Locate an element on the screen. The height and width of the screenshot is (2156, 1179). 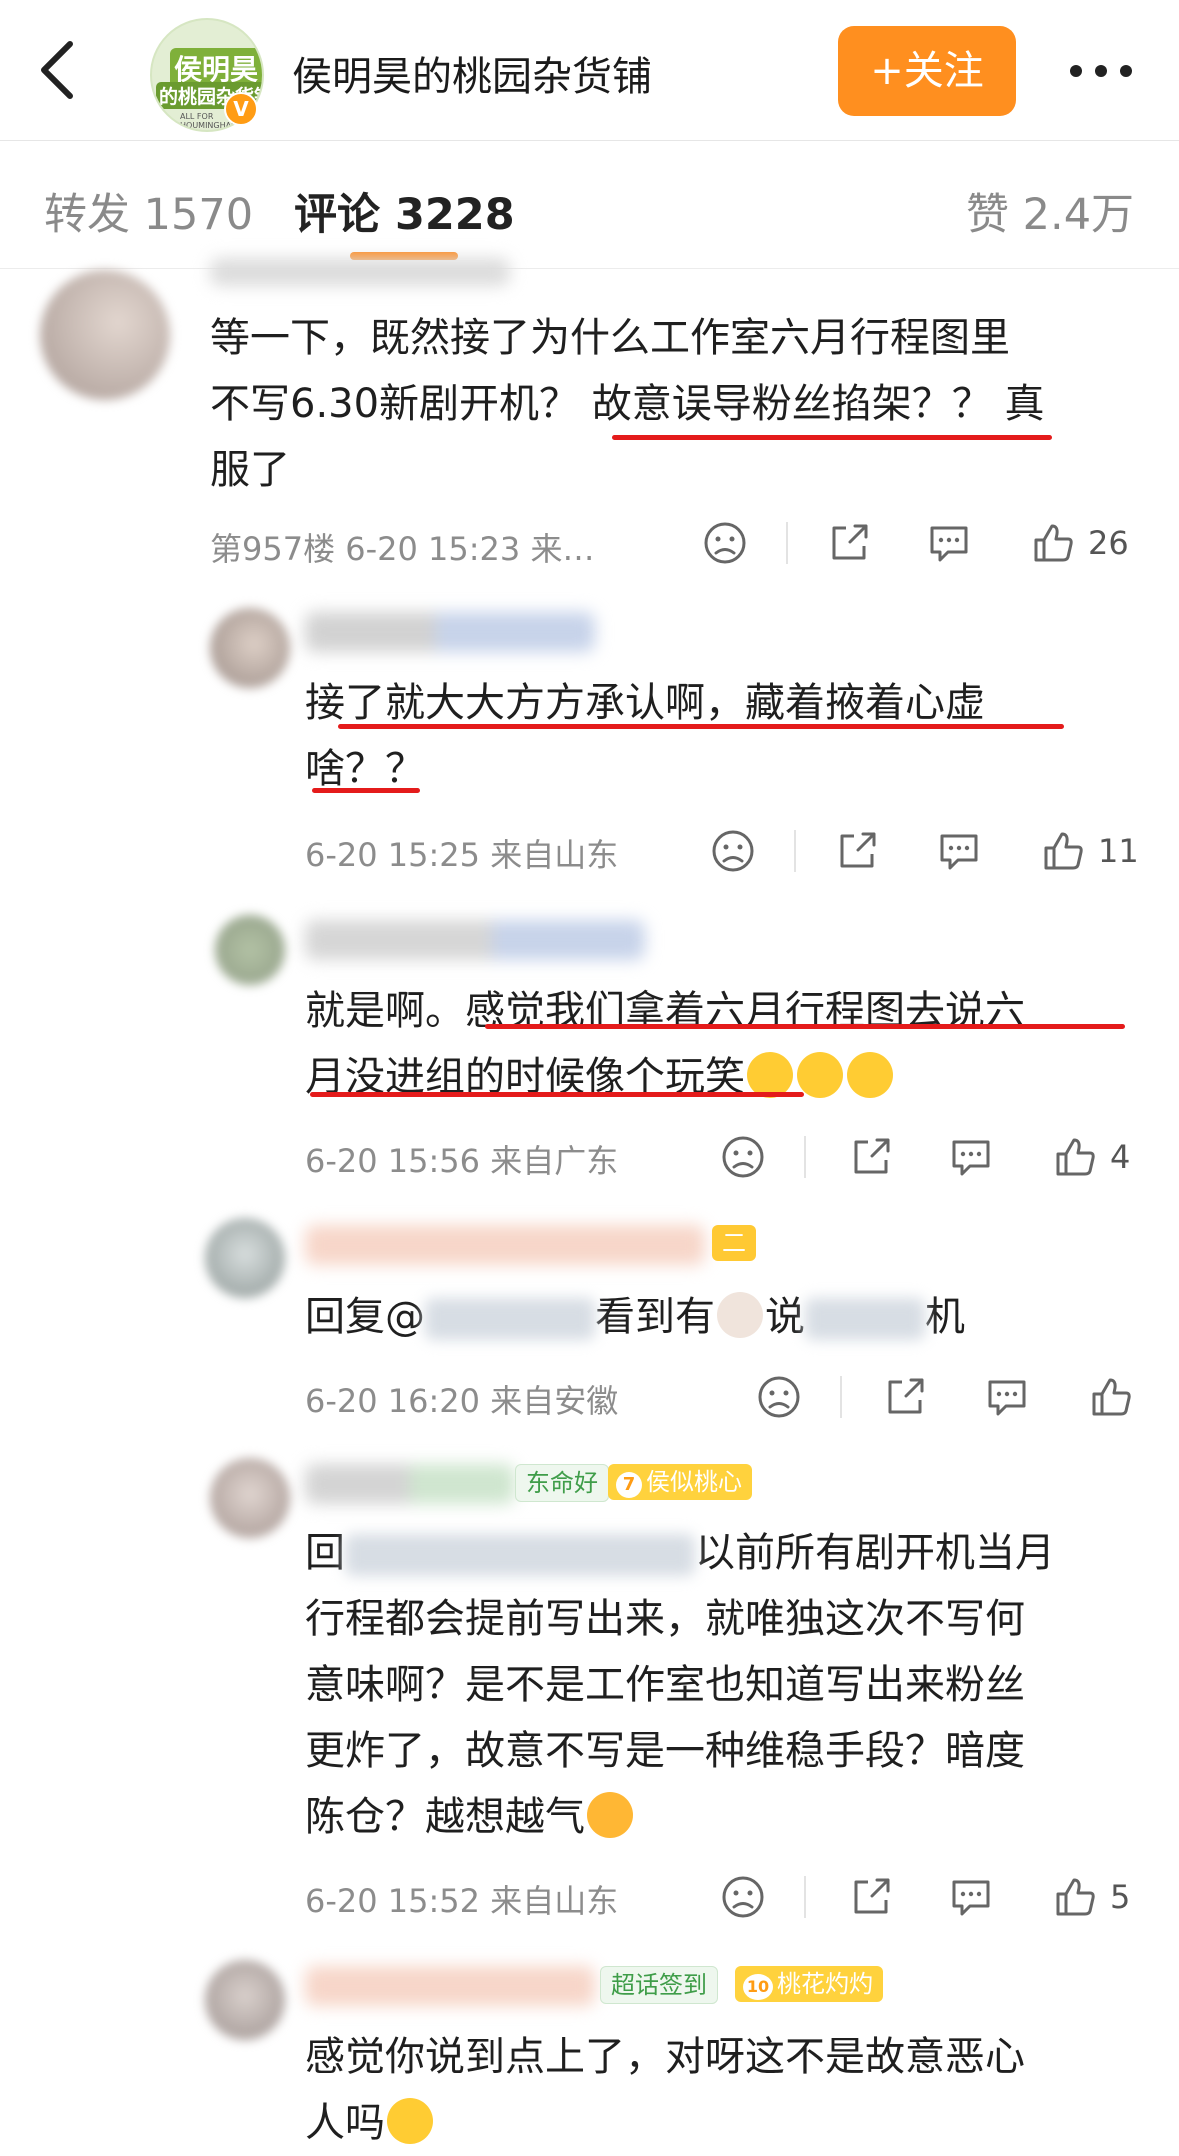
comment-line: 月没进组的时候像个玩笑 is located at coordinates (735, 1077).